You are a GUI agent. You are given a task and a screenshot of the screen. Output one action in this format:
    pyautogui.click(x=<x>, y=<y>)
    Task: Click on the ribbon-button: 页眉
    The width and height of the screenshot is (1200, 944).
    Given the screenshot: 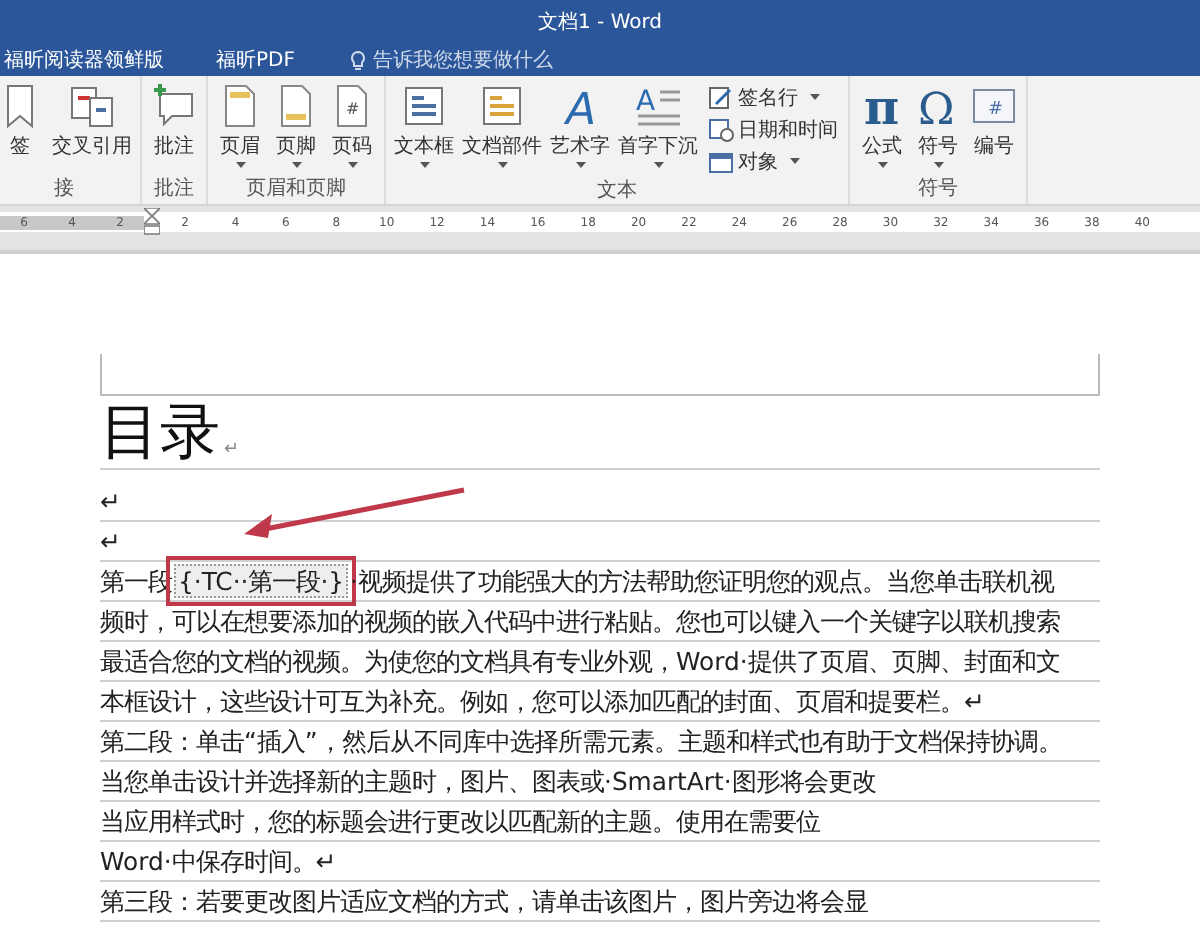 What is the action you would take?
    pyautogui.click(x=240, y=127)
    